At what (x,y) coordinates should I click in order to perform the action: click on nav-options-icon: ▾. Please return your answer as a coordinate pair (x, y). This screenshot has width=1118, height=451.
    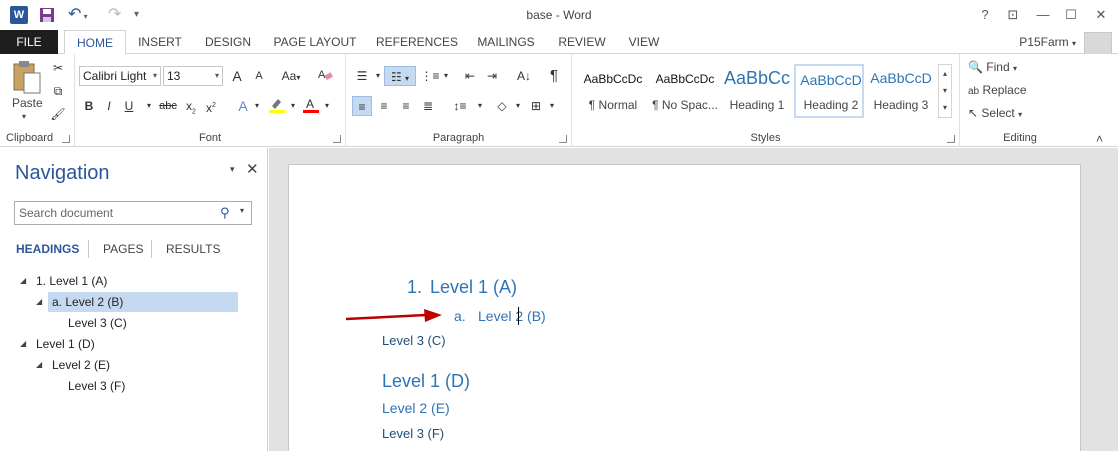
    Looking at the image, I should click on (232, 169).